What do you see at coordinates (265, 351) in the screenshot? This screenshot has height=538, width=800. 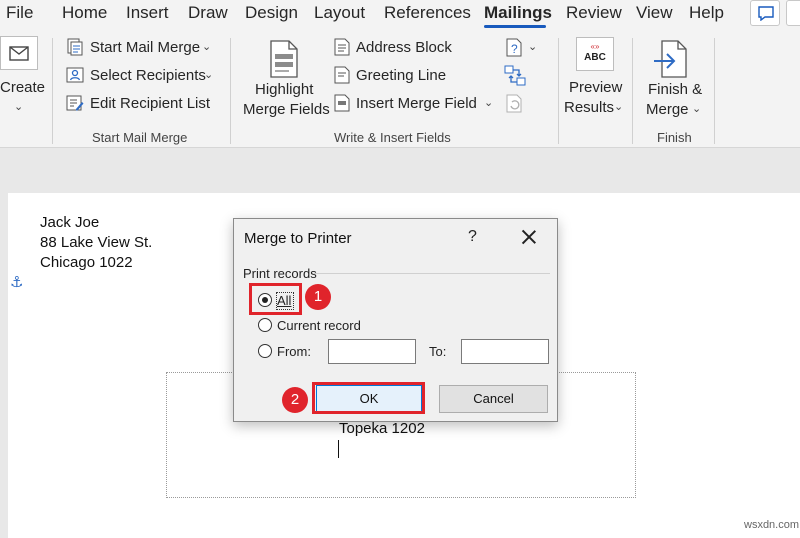 I see `from-radio` at bounding box center [265, 351].